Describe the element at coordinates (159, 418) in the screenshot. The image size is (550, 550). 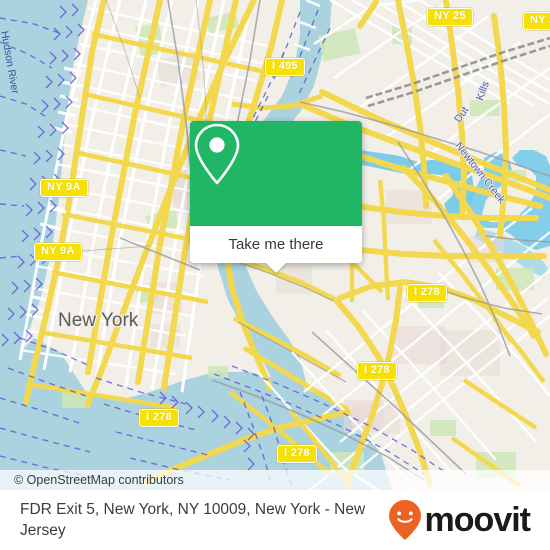
I see `highway-shield-i-278-west: I 278` at that location.